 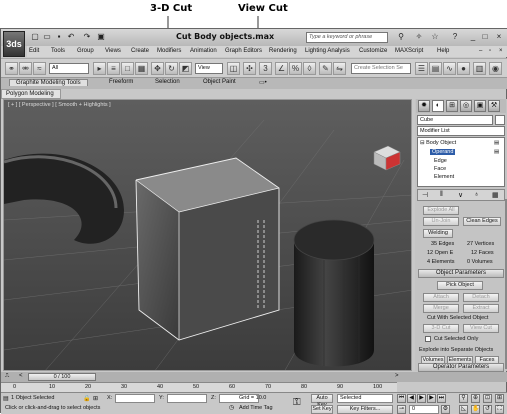 I want to click on show-end-result-icon: ‖, so click(x=441, y=194).